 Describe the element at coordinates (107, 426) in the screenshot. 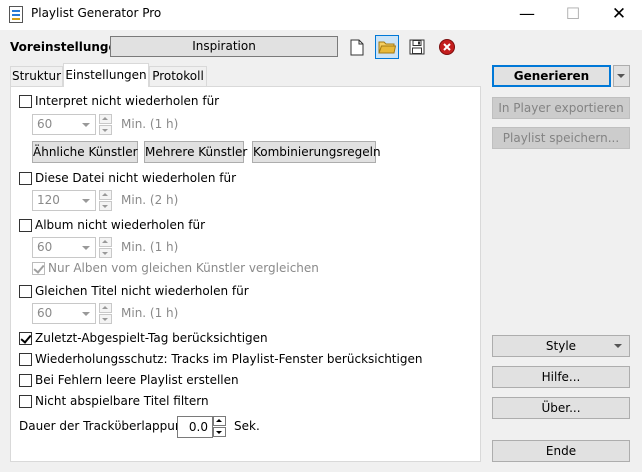

I see `overlap-label: Dauer der Trackϋberlappung:` at that location.